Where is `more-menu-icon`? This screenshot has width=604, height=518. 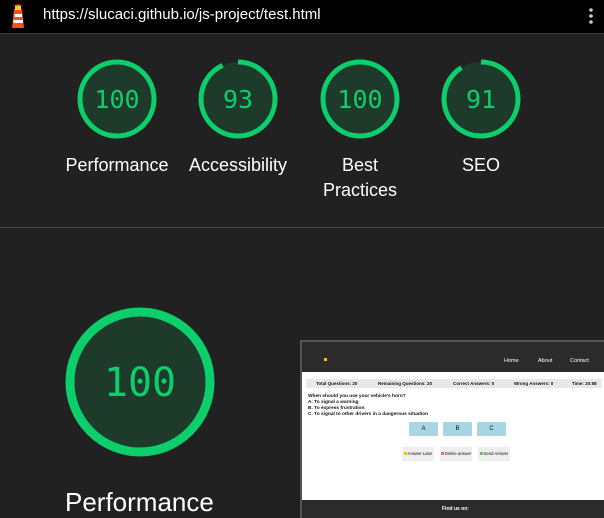
more-menu-icon is located at coordinates (591, 18).